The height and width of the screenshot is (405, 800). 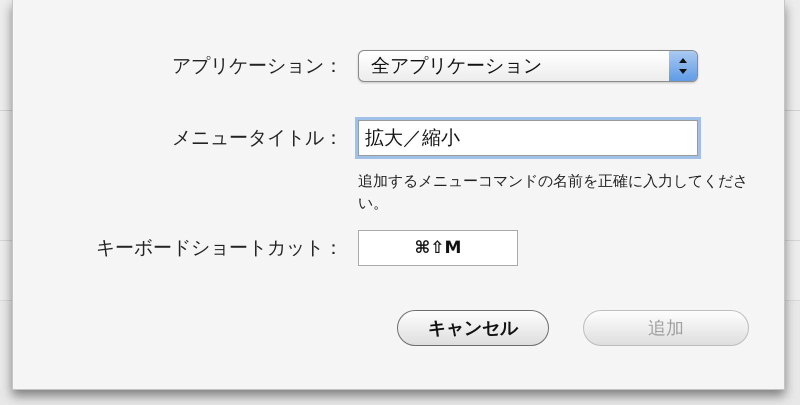 I want to click on field-label: キーボードショートカット：, so click(x=219, y=248).